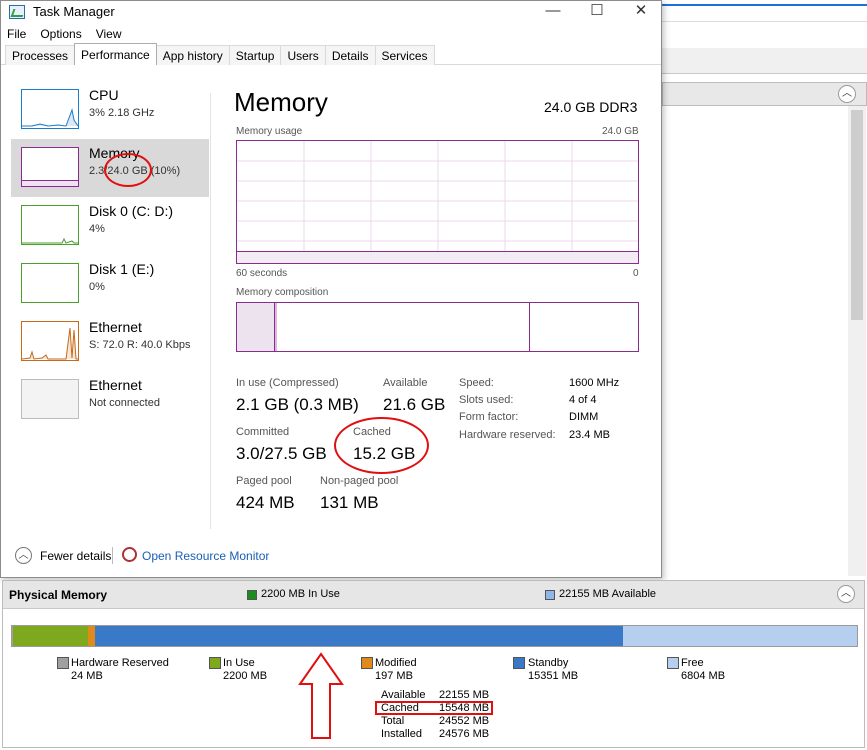  Describe the element at coordinates (857, 215) in the screenshot. I see `rm-scrollbar-thumb` at that location.